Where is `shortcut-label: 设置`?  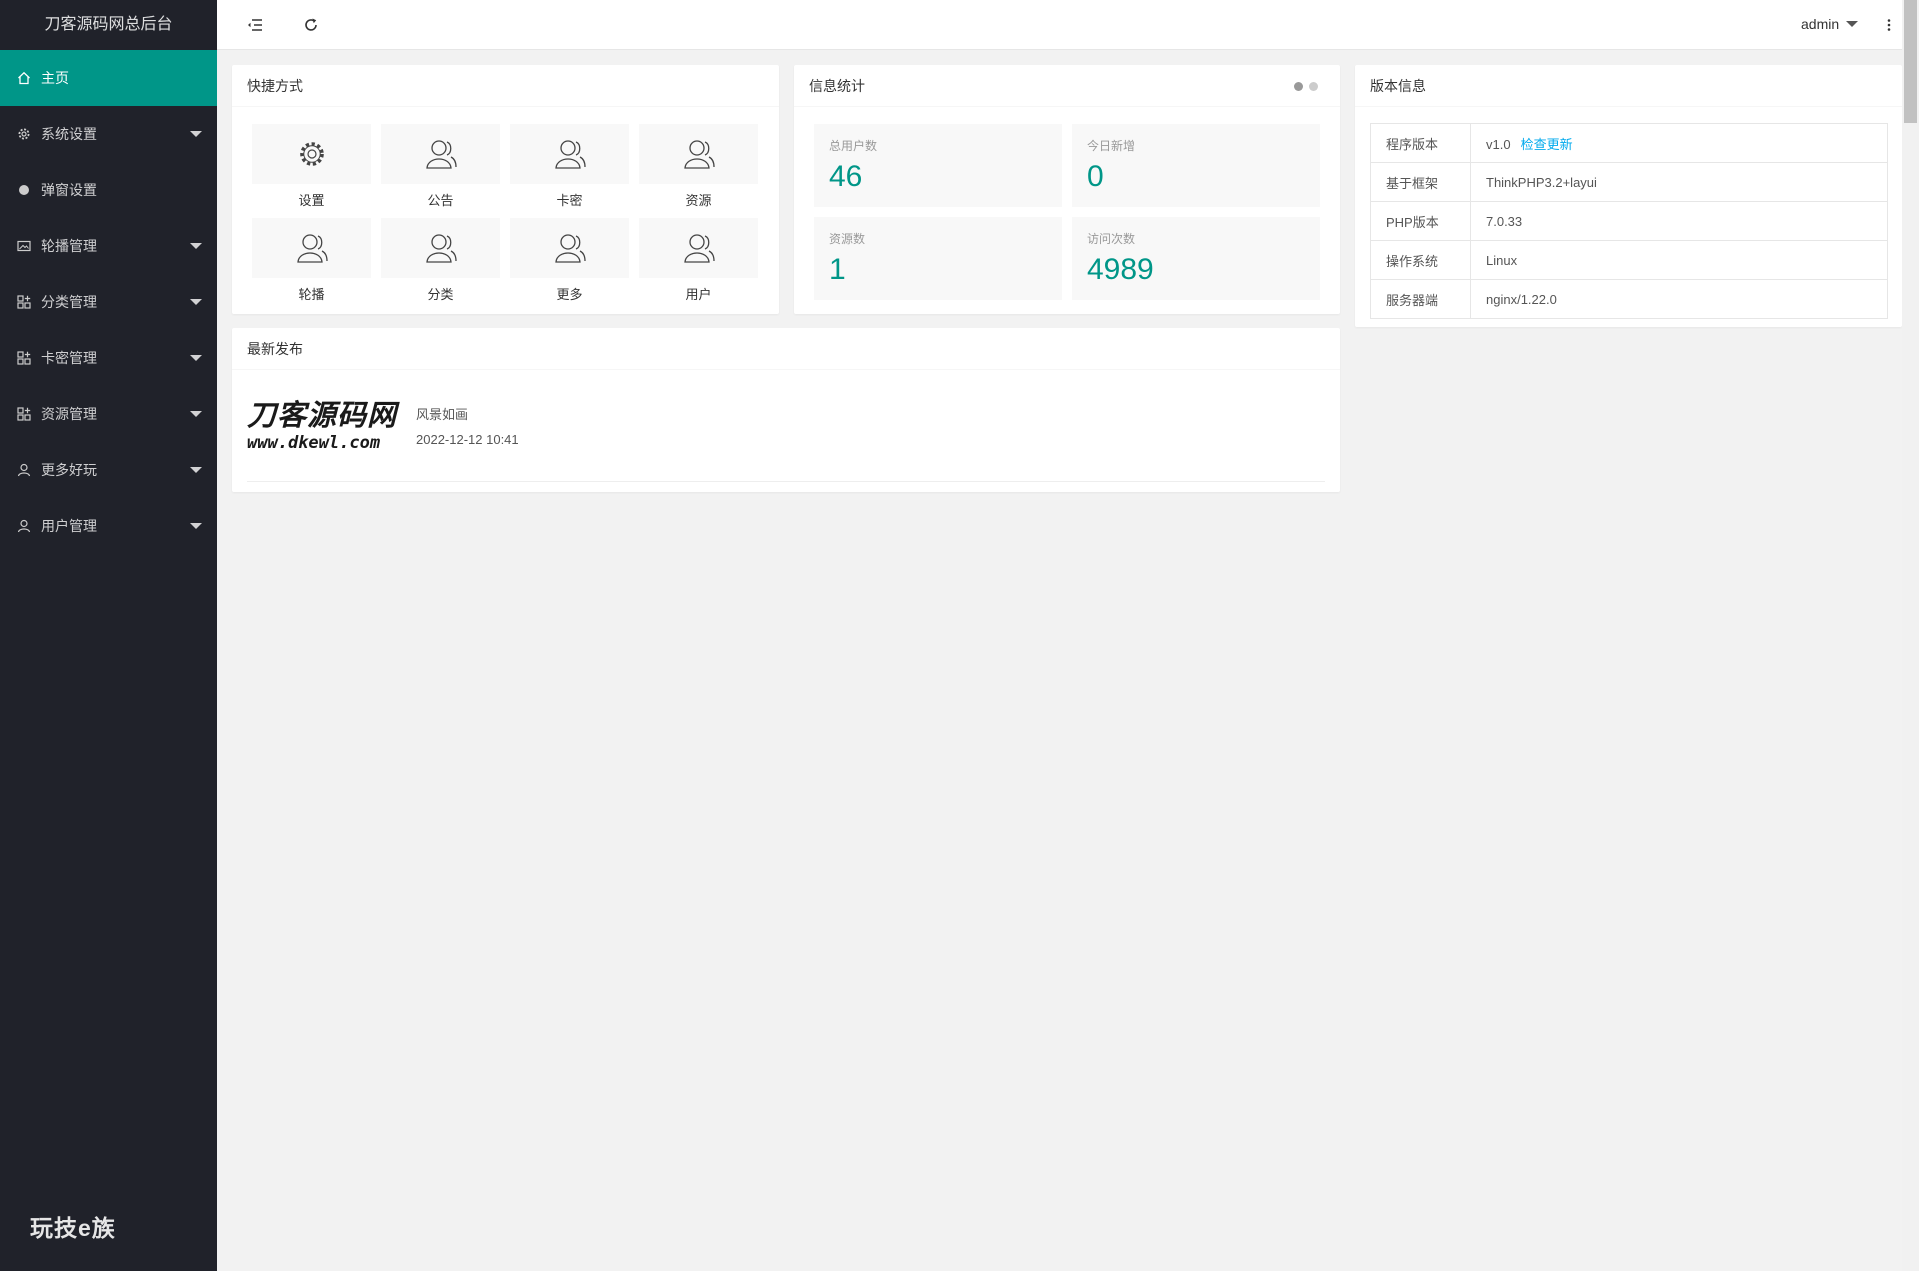 shortcut-label: 设置 is located at coordinates (311, 200).